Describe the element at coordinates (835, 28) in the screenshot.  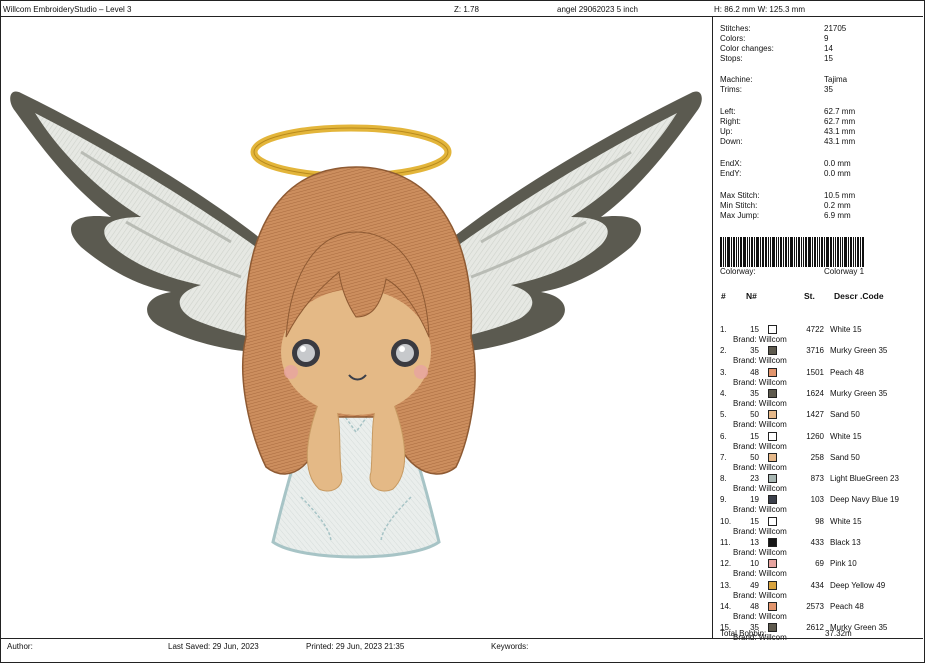
I see `stat-value: 21705` at that location.